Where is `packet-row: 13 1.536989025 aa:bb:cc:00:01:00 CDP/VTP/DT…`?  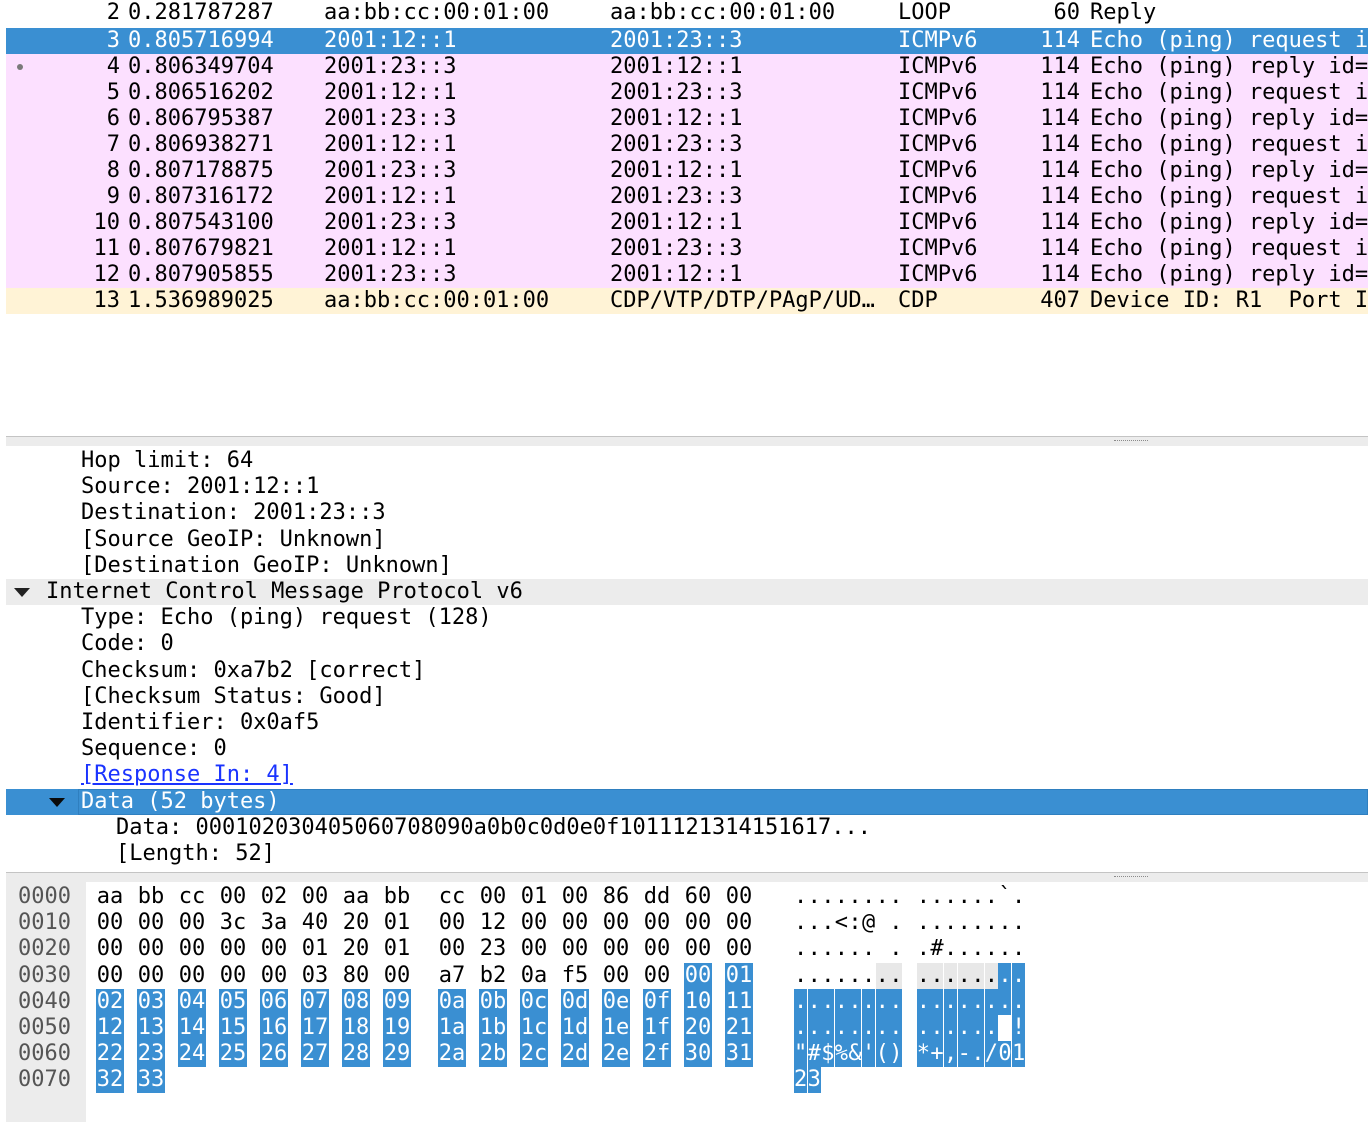
packet-row: 13 1.536989025 aa:bb:cc:00:01:00 CDP/VTP/DT… is located at coordinates (687, 301).